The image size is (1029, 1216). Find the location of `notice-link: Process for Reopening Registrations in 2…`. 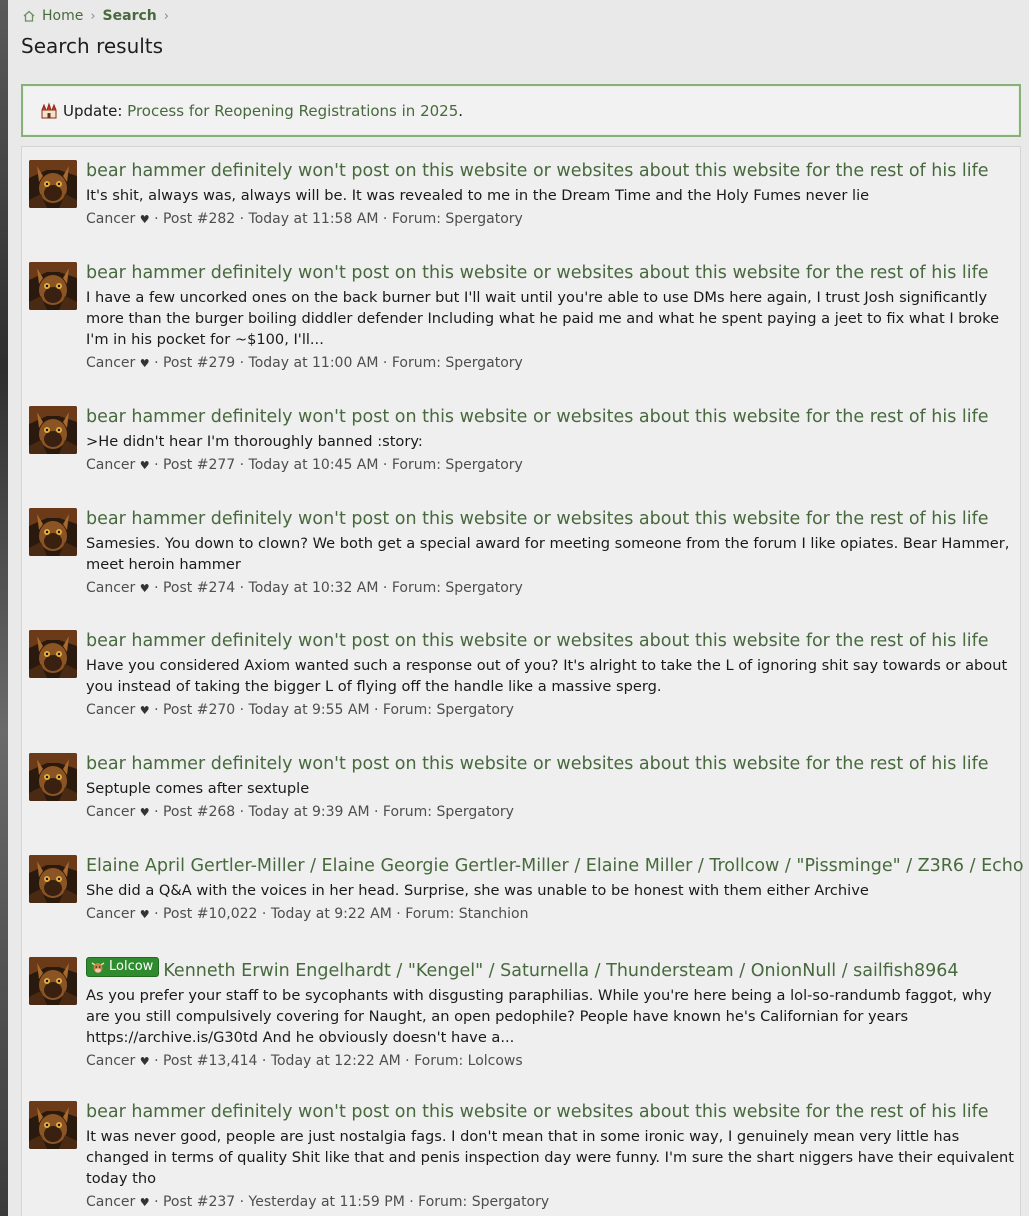

notice-link: Process for Reopening Registrations in 2… is located at coordinates (292, 111).